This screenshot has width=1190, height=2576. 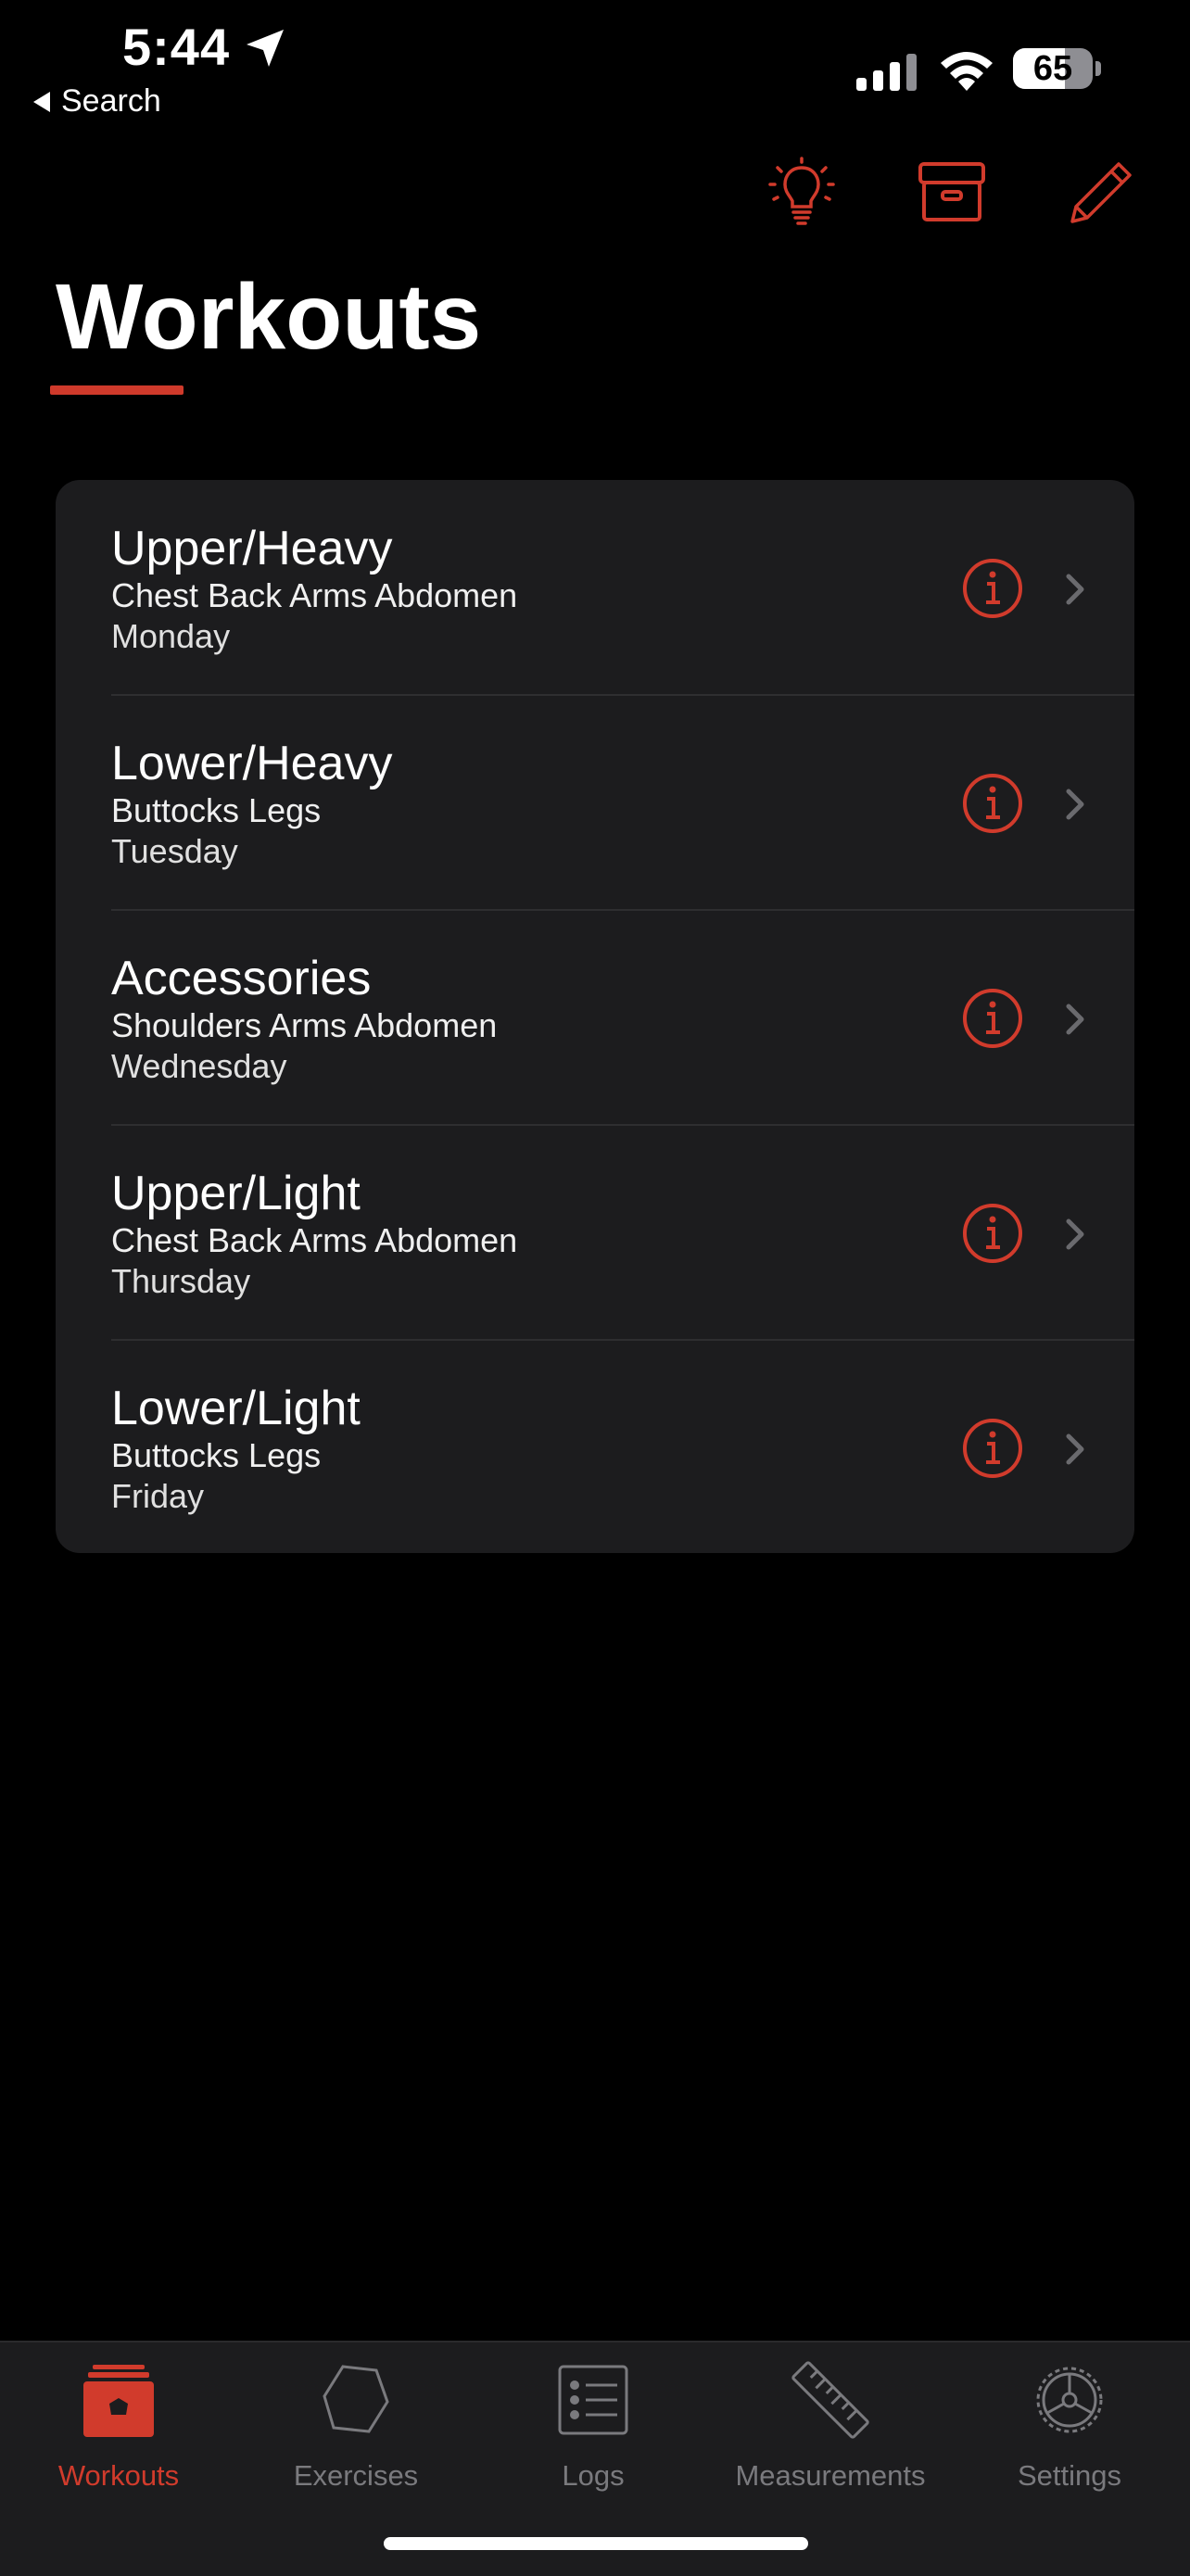 I want to click on tab-label: Exercises, so click(x=356, y=2475).